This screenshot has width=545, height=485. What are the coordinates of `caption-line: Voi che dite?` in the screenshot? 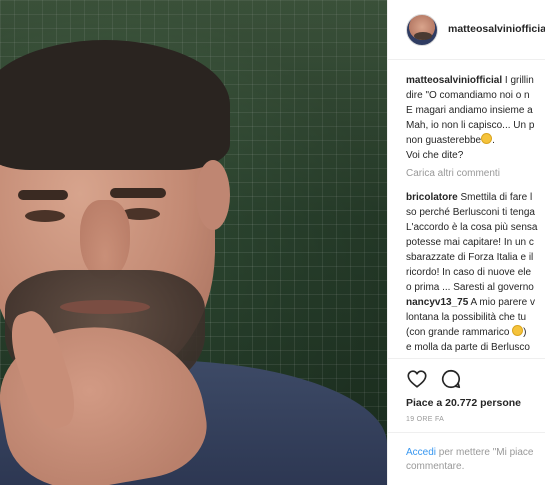 It's located at (435, 155).